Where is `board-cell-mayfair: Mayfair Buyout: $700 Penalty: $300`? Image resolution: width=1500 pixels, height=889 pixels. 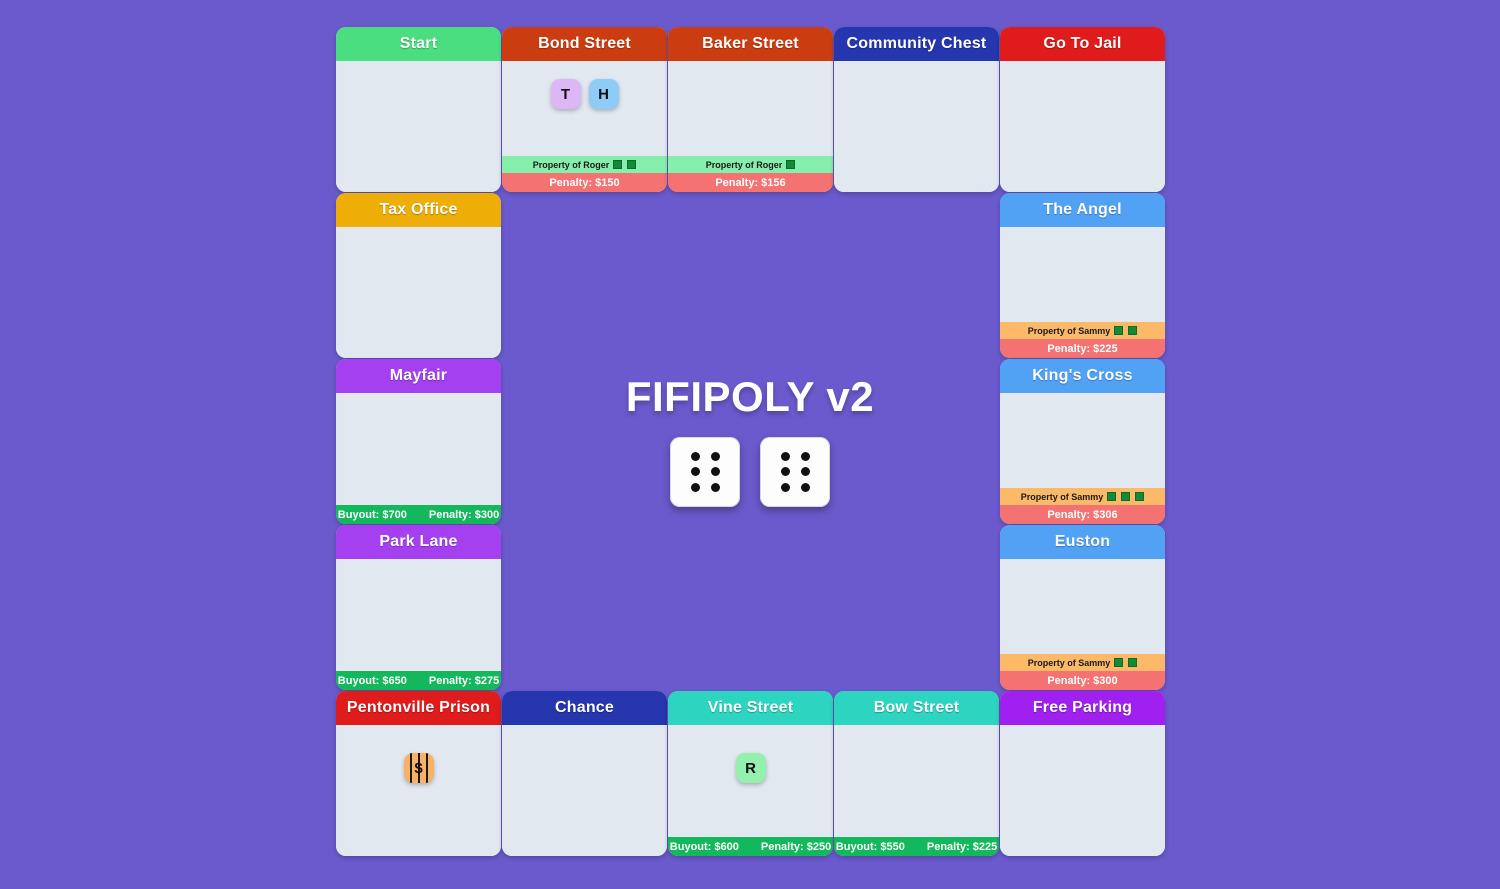 board-cell-mayfair: Mayfair Buyout: $700 Penalty: $300 is located at coordinates (418, 441).